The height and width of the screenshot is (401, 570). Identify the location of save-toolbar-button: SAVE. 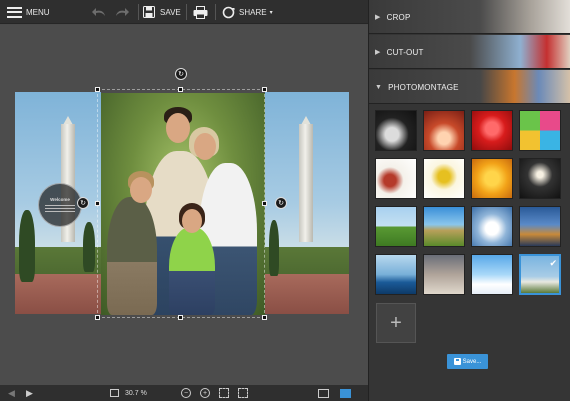
(162, 12).